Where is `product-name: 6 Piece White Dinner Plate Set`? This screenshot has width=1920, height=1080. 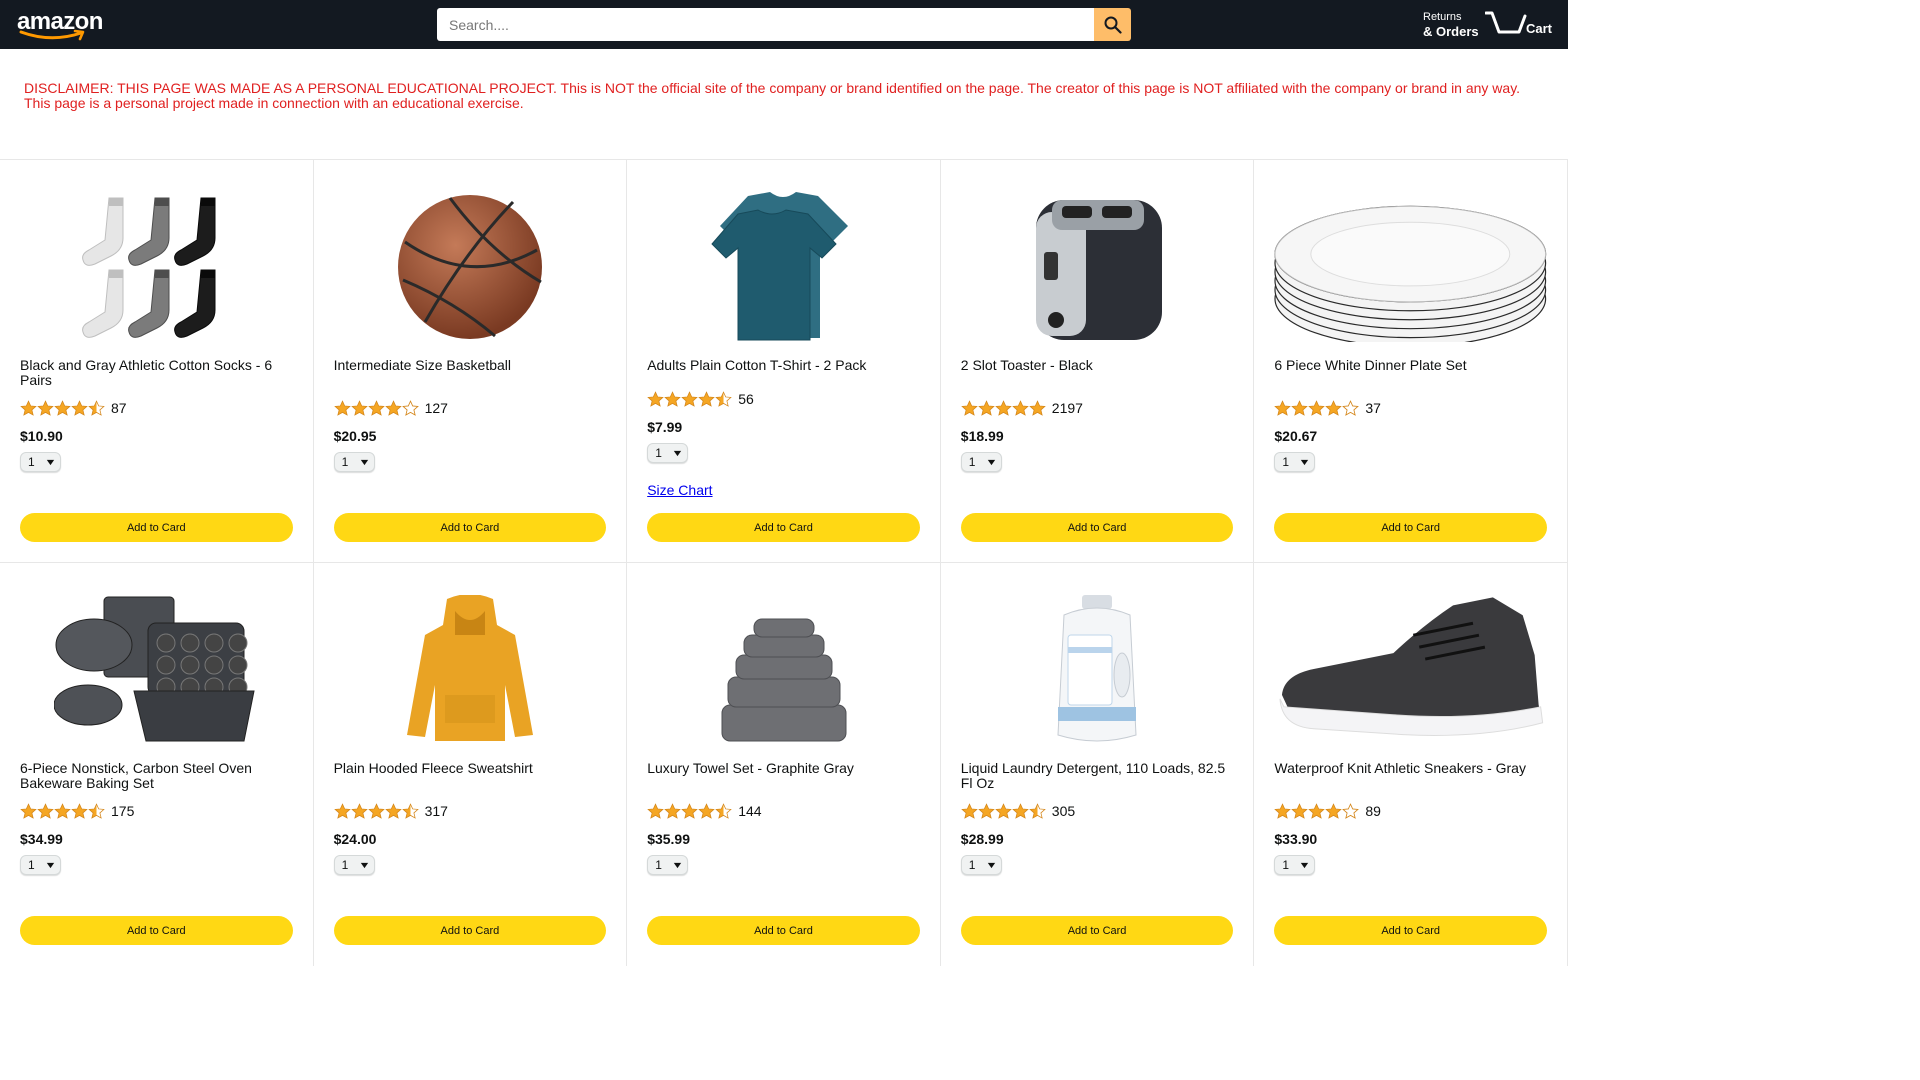 product-name: 6 Piece White Dinner Plate Set is located at coordinates (1410, 378).